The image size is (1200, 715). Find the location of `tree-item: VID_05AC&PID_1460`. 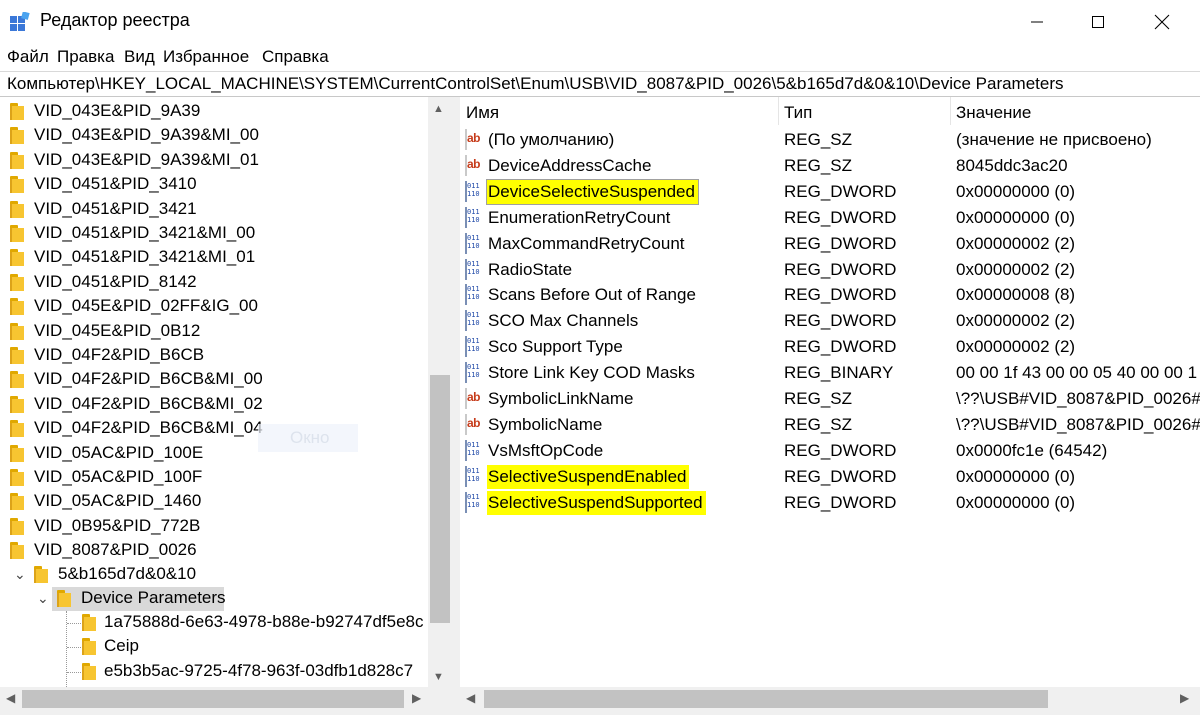

tree-item: VID_05AC&PID_1460 is located at coordinates (214, 502).